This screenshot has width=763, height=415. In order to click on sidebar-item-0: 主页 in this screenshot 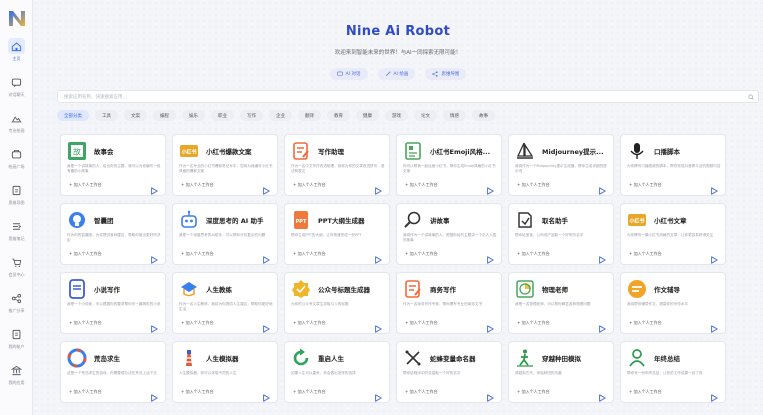, I will do `click(16, 53)`.